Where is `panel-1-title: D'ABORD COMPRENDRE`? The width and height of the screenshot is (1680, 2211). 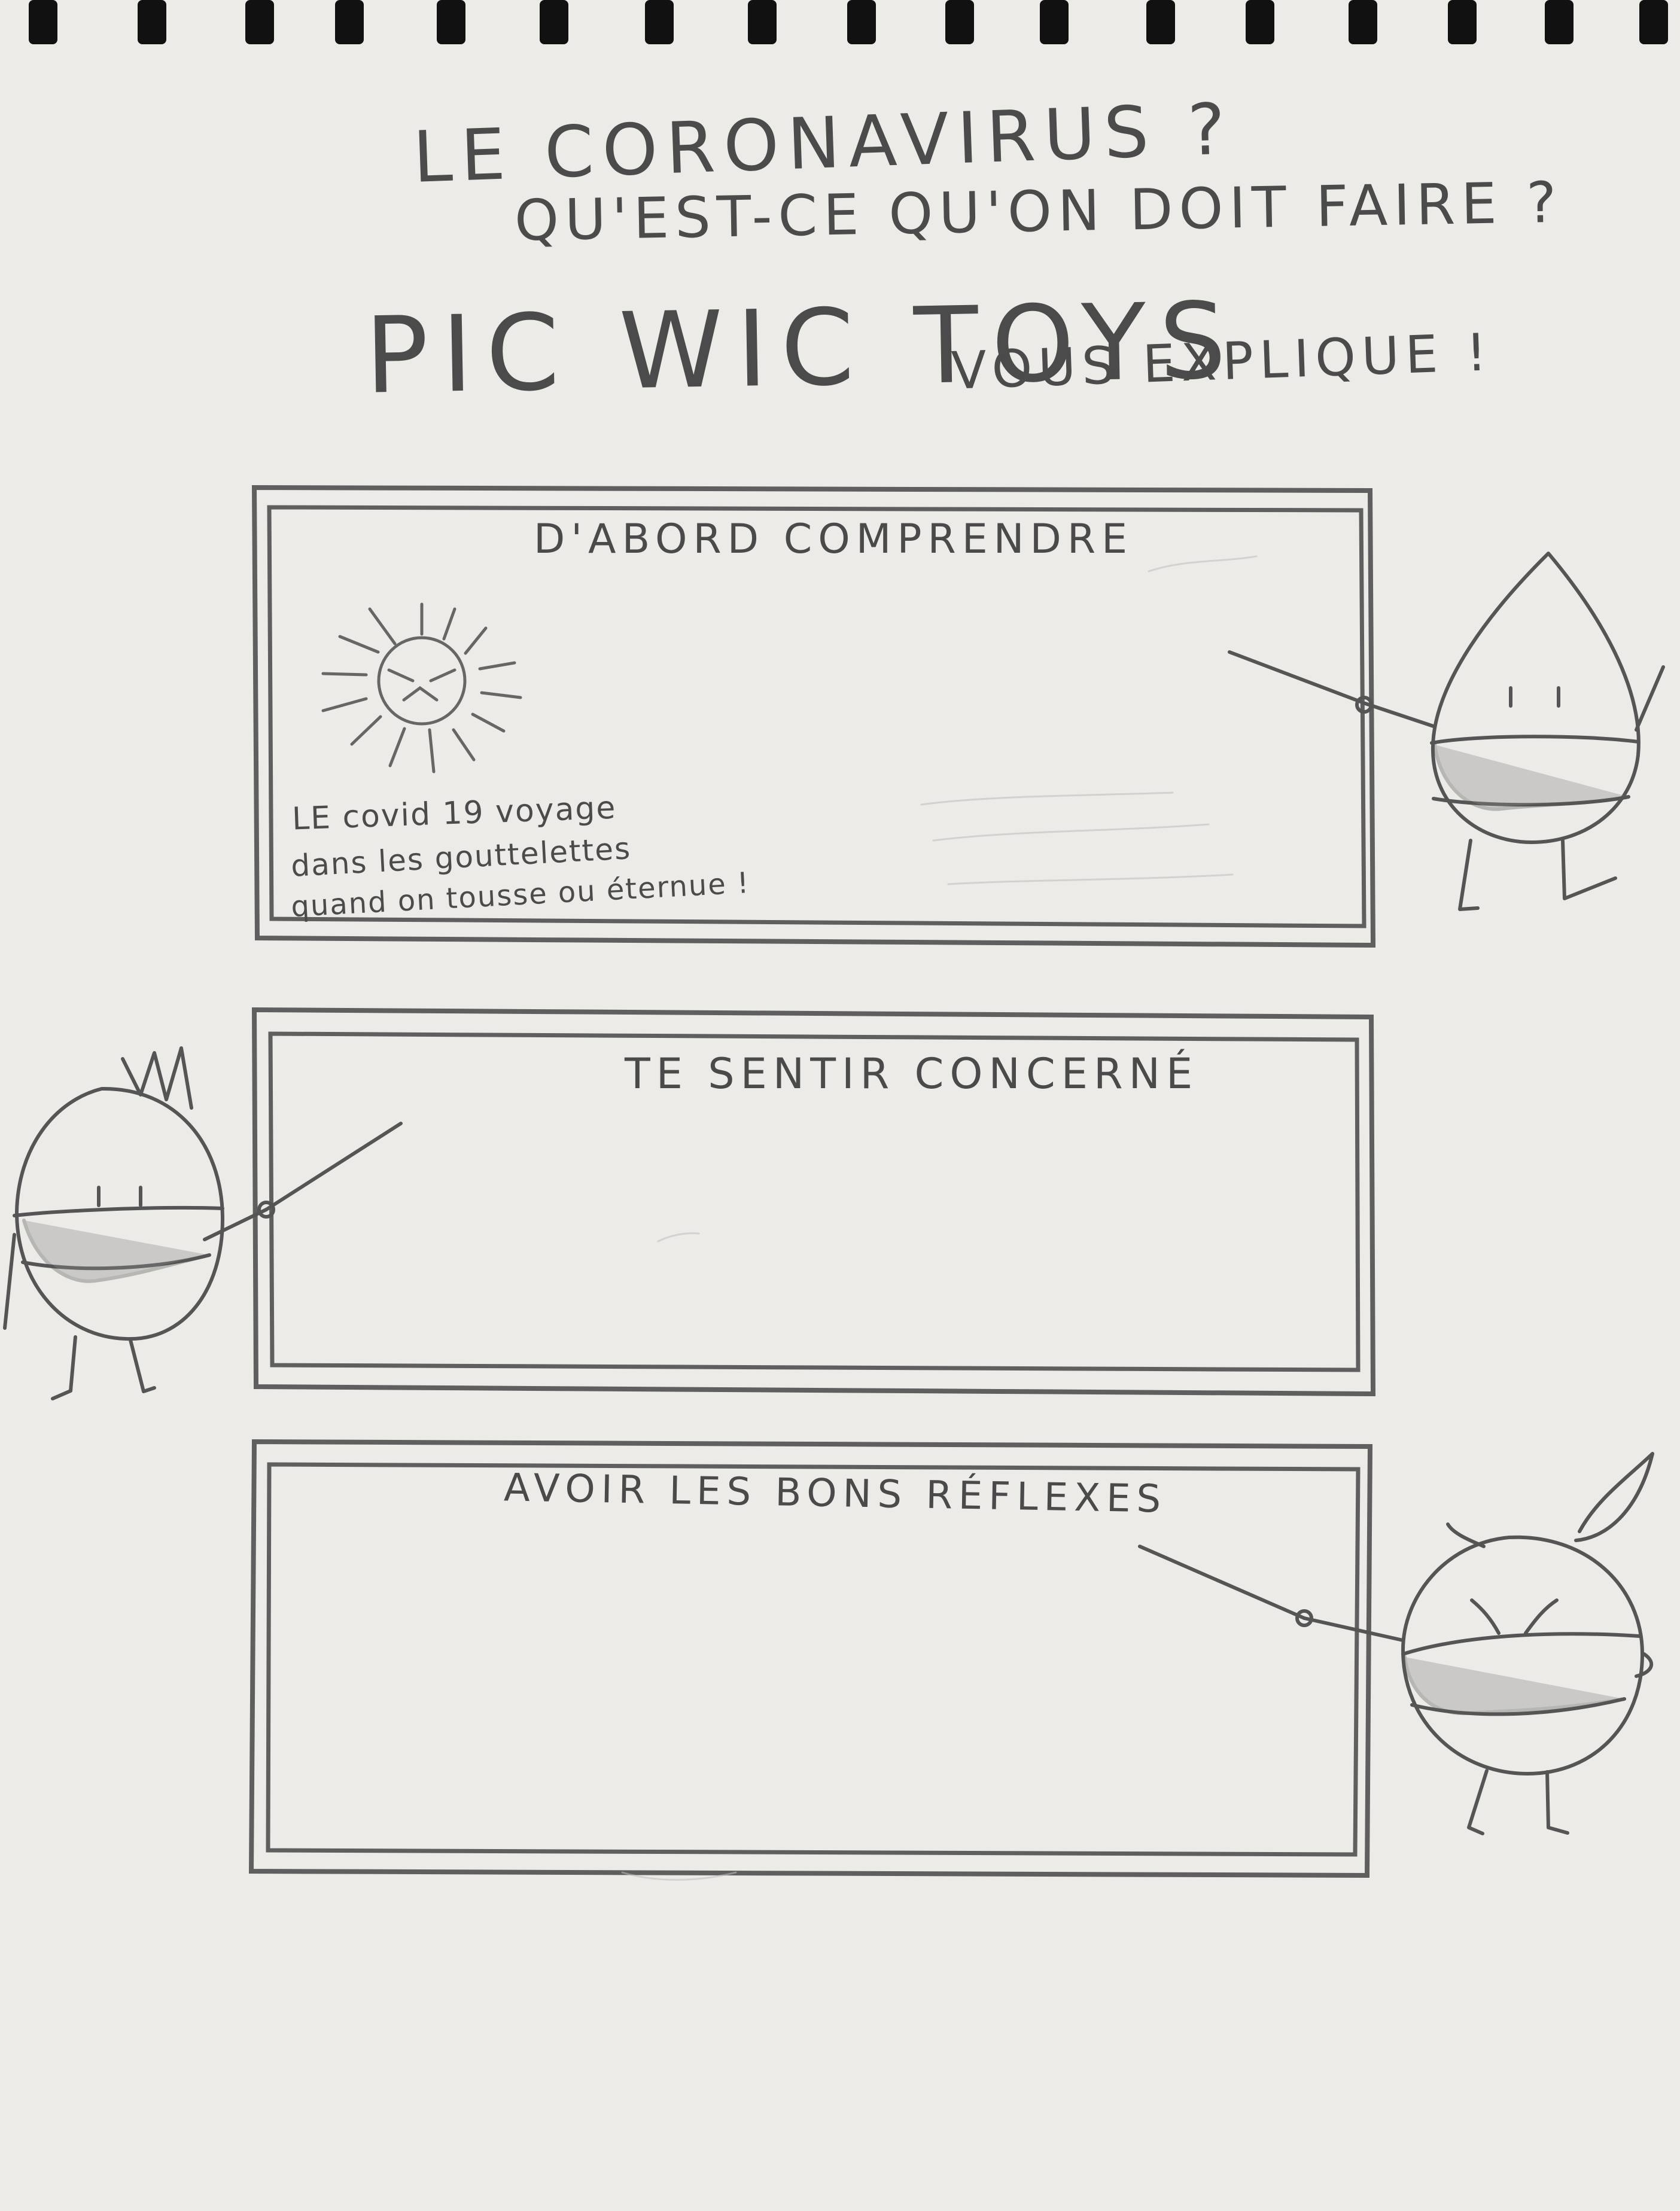 panel-1-title: D'ABORD COMPRENDRE is located at coordinates (834, 539).